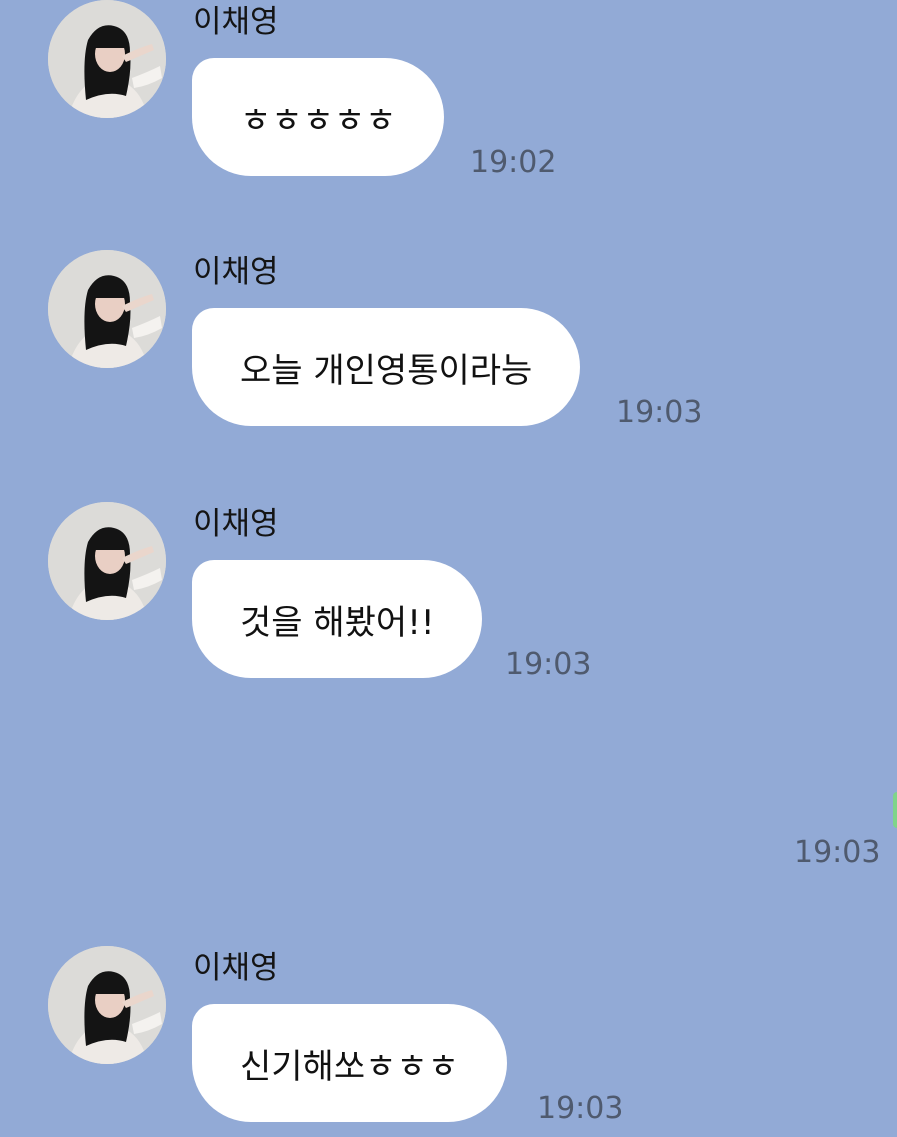 The height and width of the screenshot is (1137, 897). I want to click on message-bubble: 오늘 개인영통이라능, so click(386, 367).